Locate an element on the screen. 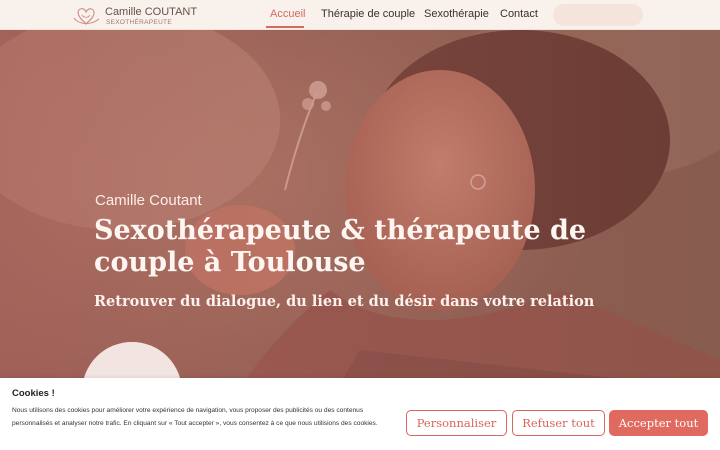  refuse-all-button: Refuser tout is located at coordinates (558, 423).